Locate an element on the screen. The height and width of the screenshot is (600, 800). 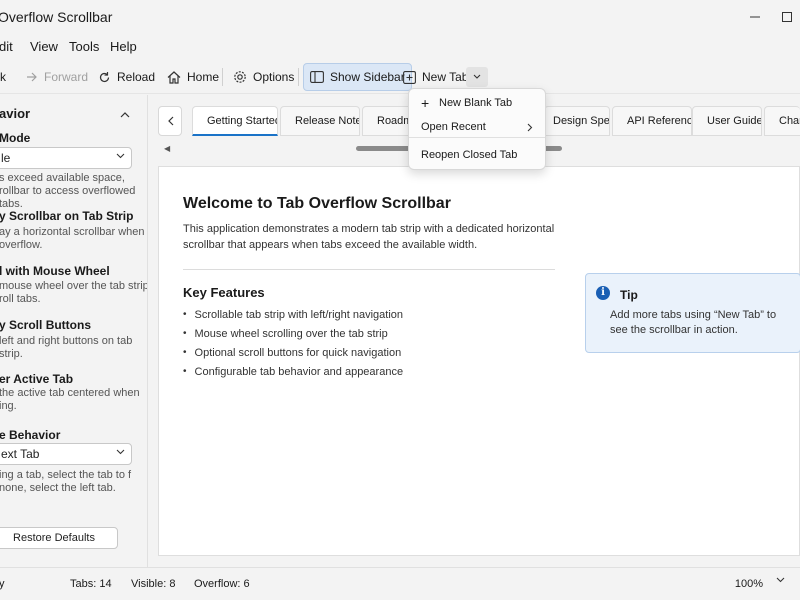
tab-label: Release Notes is located at coordinates (327, 121).